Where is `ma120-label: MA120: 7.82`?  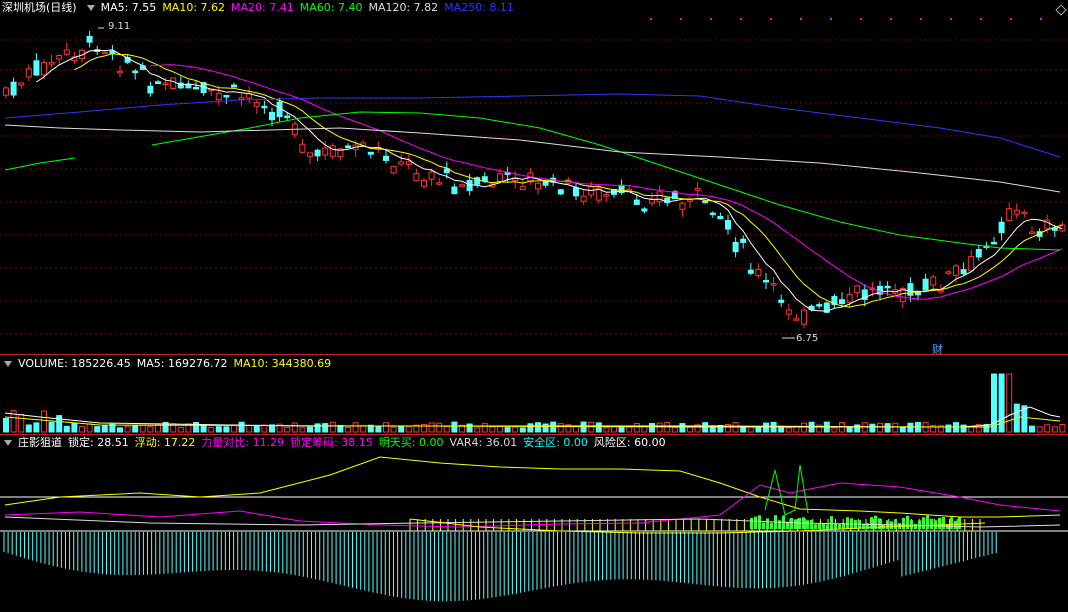
ma120-label: MA120: 7.82 is located at coordinates (403, 7).